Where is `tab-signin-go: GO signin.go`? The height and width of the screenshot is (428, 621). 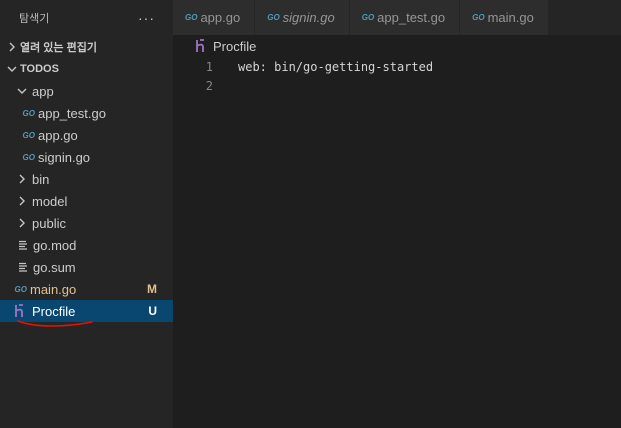 tab-signin-go: GO signin.go is located at coordinates (302, 17).